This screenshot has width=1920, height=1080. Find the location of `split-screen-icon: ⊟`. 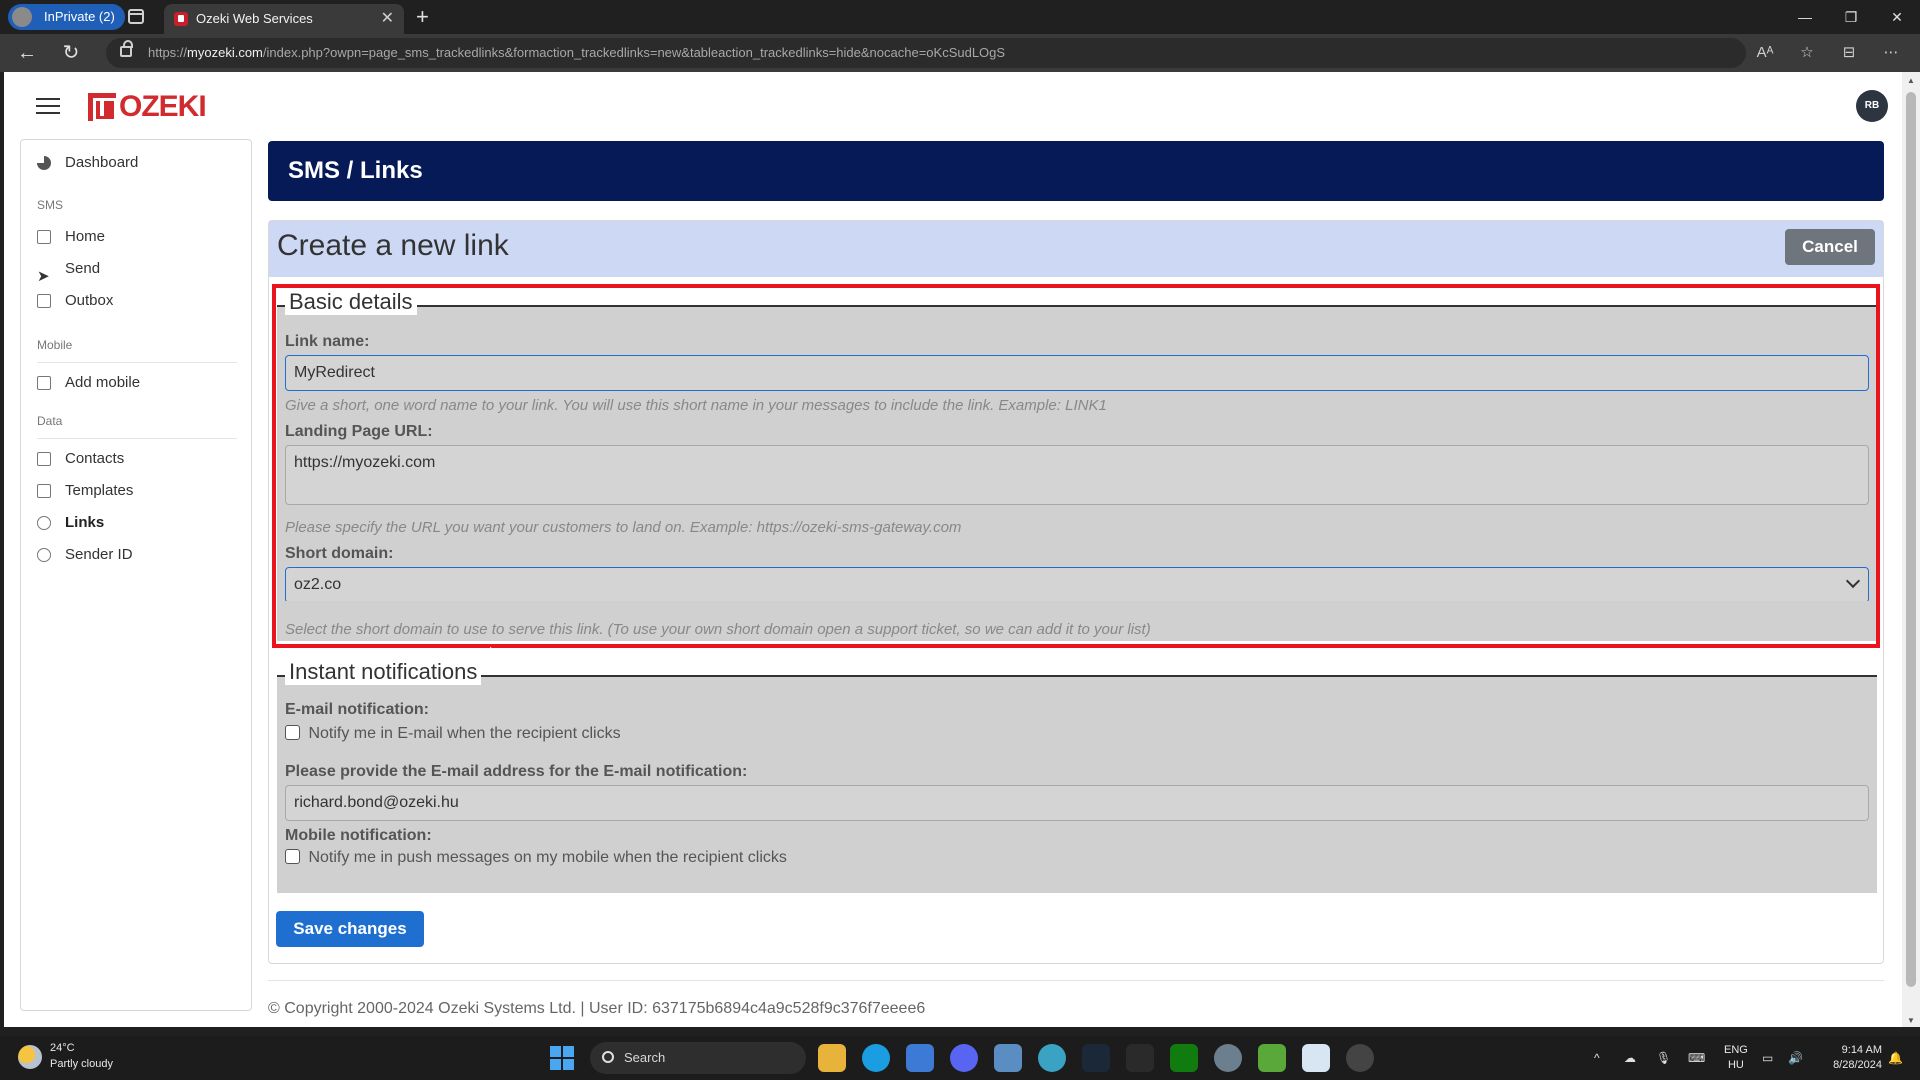

split-screen-icon: ⊟ is located at coordinates (1849, 53).